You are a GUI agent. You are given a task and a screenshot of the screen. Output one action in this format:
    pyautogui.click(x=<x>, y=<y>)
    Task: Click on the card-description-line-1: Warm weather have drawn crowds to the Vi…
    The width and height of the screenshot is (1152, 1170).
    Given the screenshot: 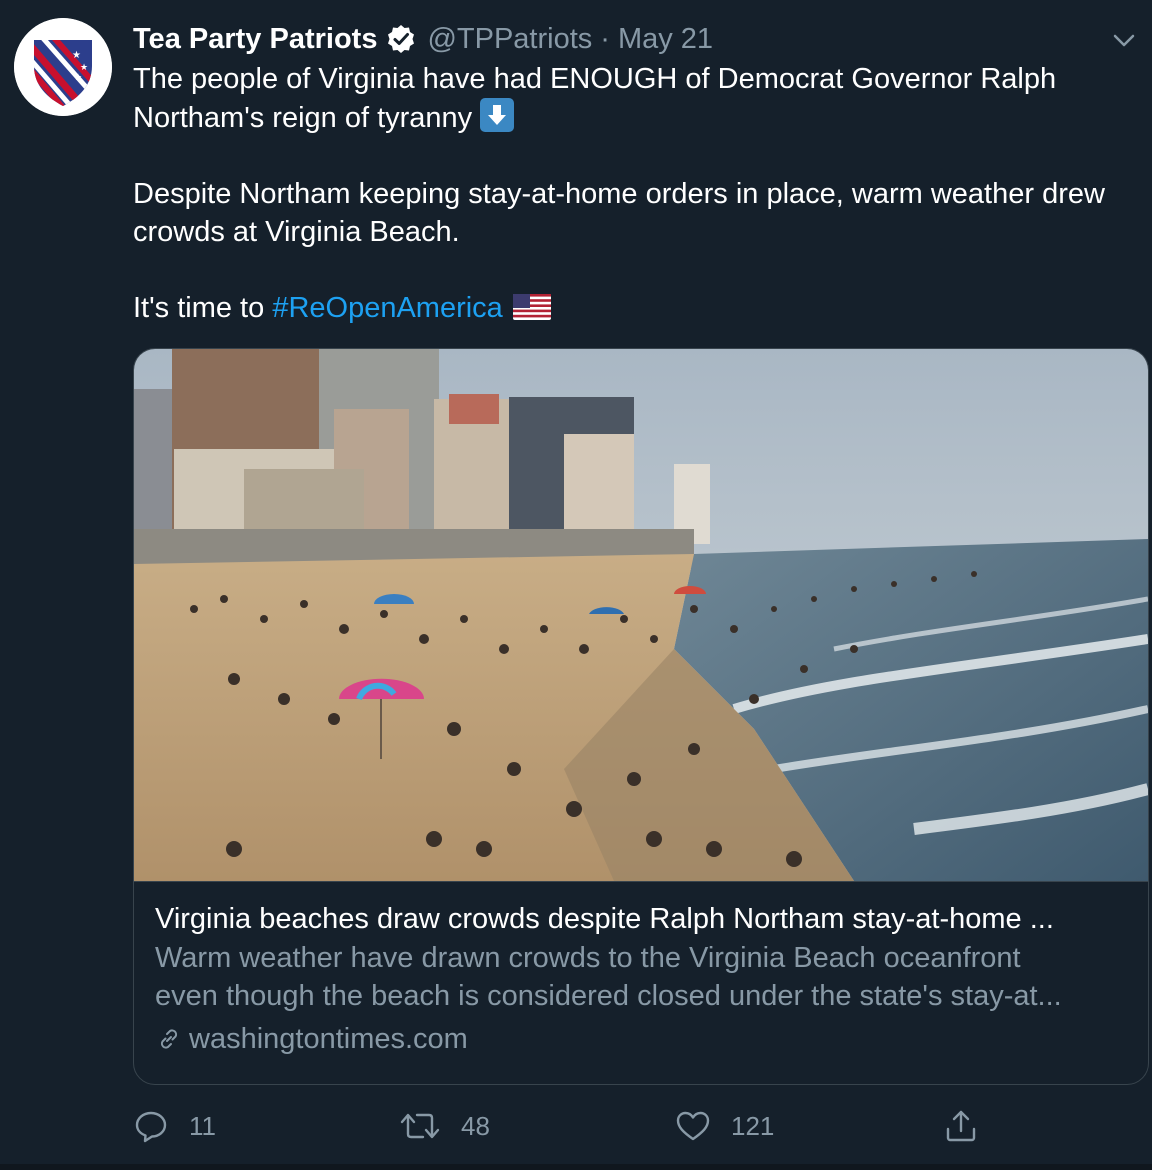 What is the action you would take?
    pyautogui.click(x=588, y=958)
    